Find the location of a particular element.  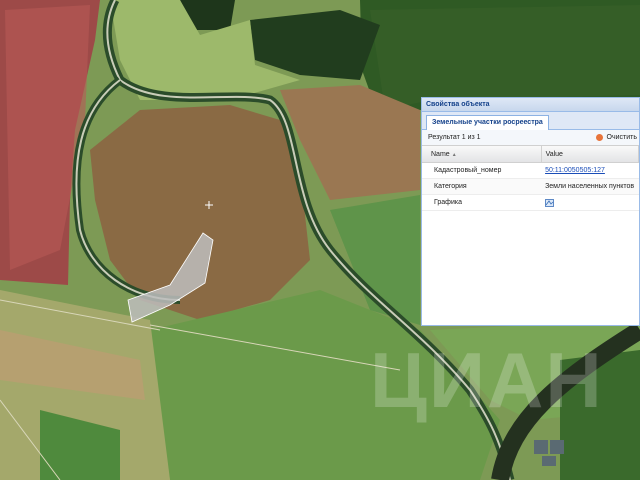

result-toolbar: Результат 1 из 1 Очистить is located at coordinates (530, 138).